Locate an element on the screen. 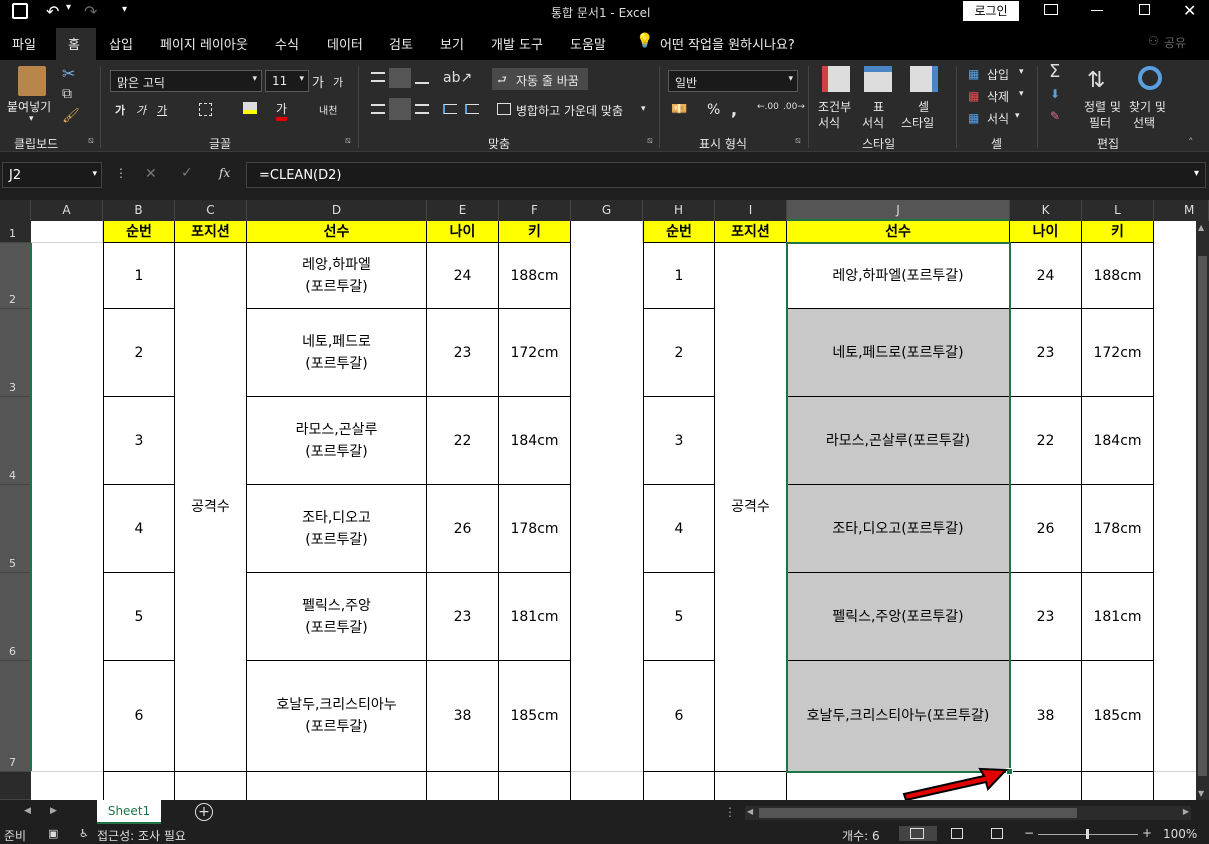 This screenshot has height=844, width=1209. tab-data: 데이터 is located at coordinates (345, 43).